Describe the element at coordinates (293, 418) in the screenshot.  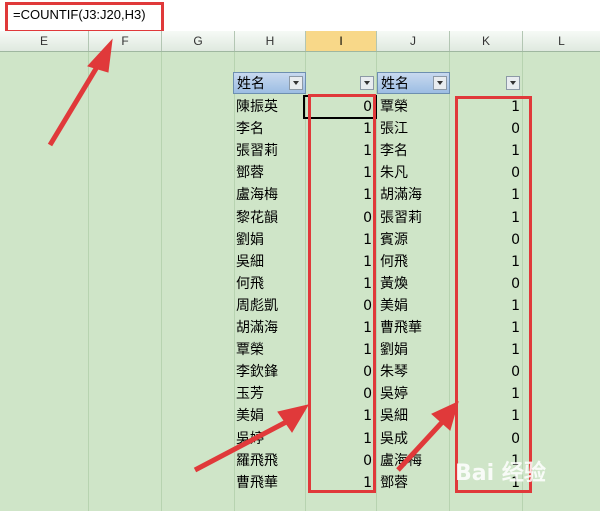
I see `arrow-i-head` at that location.